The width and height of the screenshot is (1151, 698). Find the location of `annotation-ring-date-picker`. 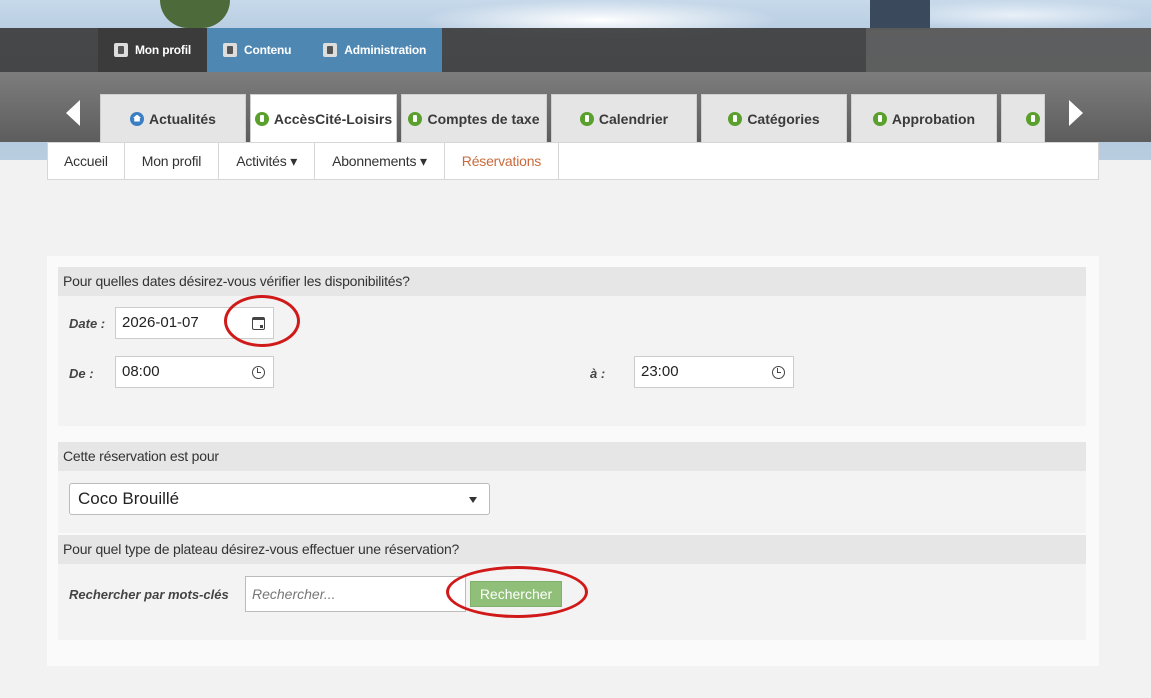

annotation-ring-date-picker is located at coordinates (262, 321).